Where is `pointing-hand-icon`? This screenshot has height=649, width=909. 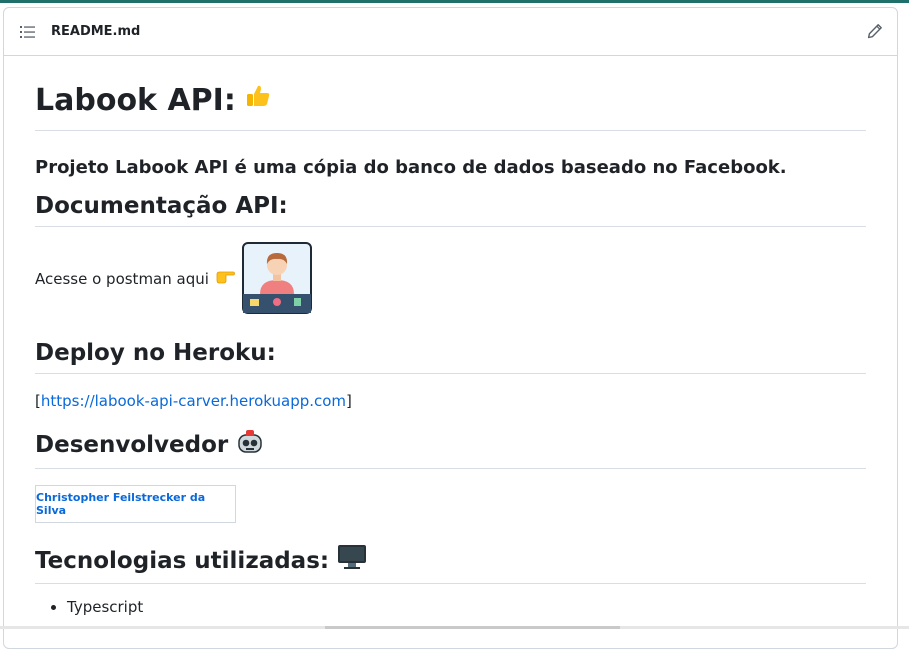
pointing-hand-icon is located at coordinates (225, 278).